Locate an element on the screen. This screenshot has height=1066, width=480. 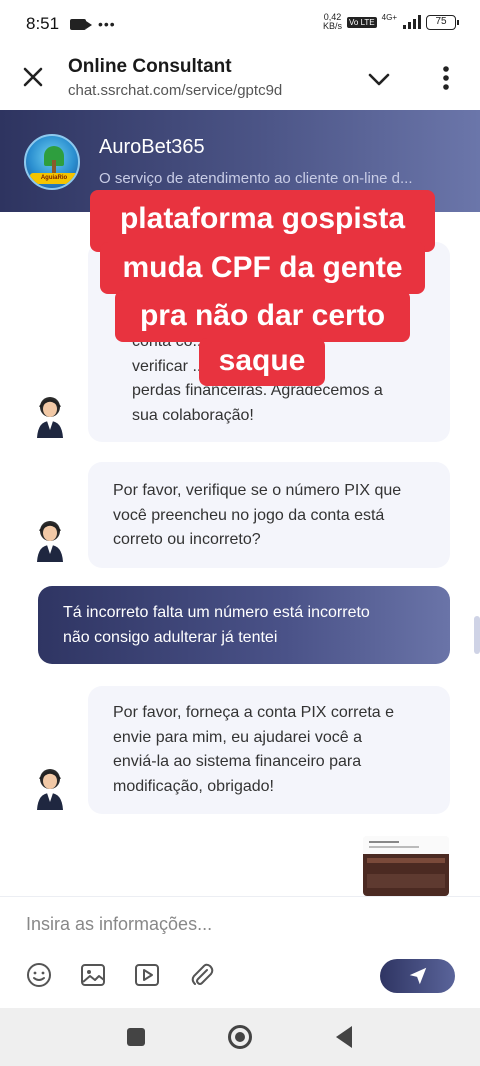
close-icon is located at coordinates (33, 77).